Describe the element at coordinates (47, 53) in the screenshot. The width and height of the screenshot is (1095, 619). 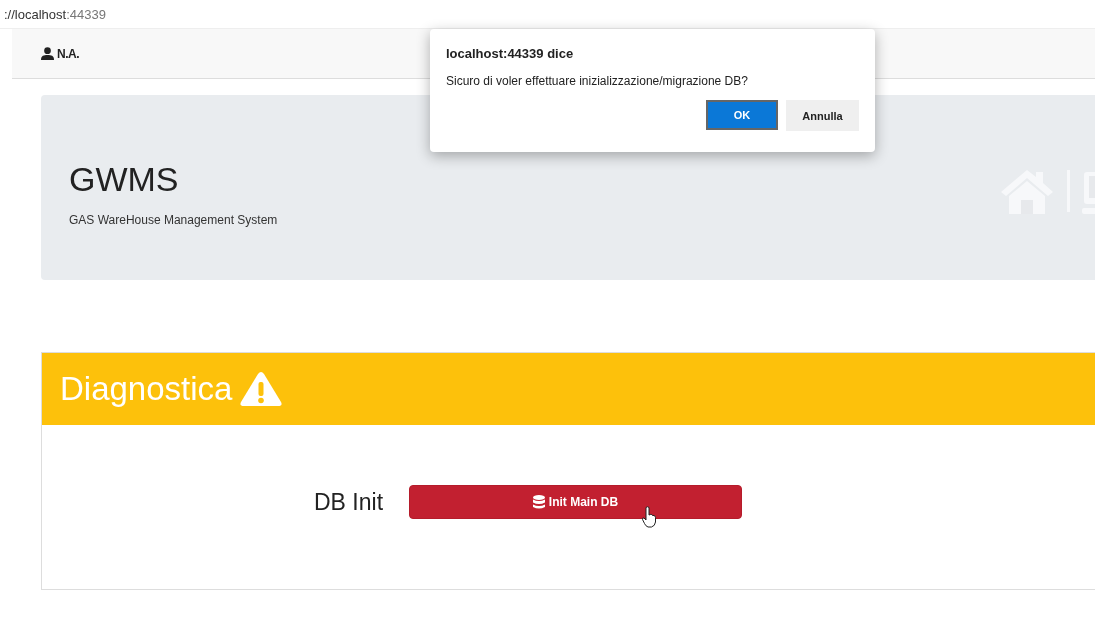
I see `user-icon` at that location.